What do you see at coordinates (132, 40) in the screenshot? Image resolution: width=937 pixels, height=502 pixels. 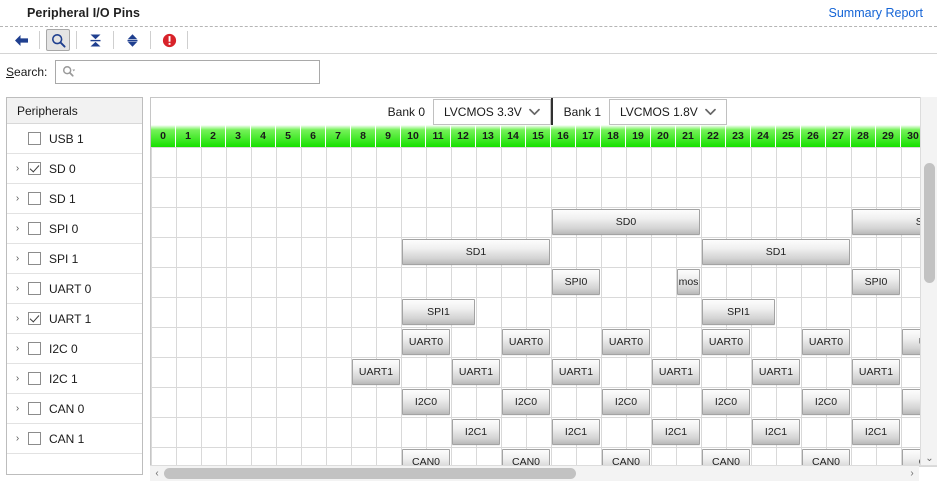 I see `expand-all-icon` at bounding box center [132, 40].